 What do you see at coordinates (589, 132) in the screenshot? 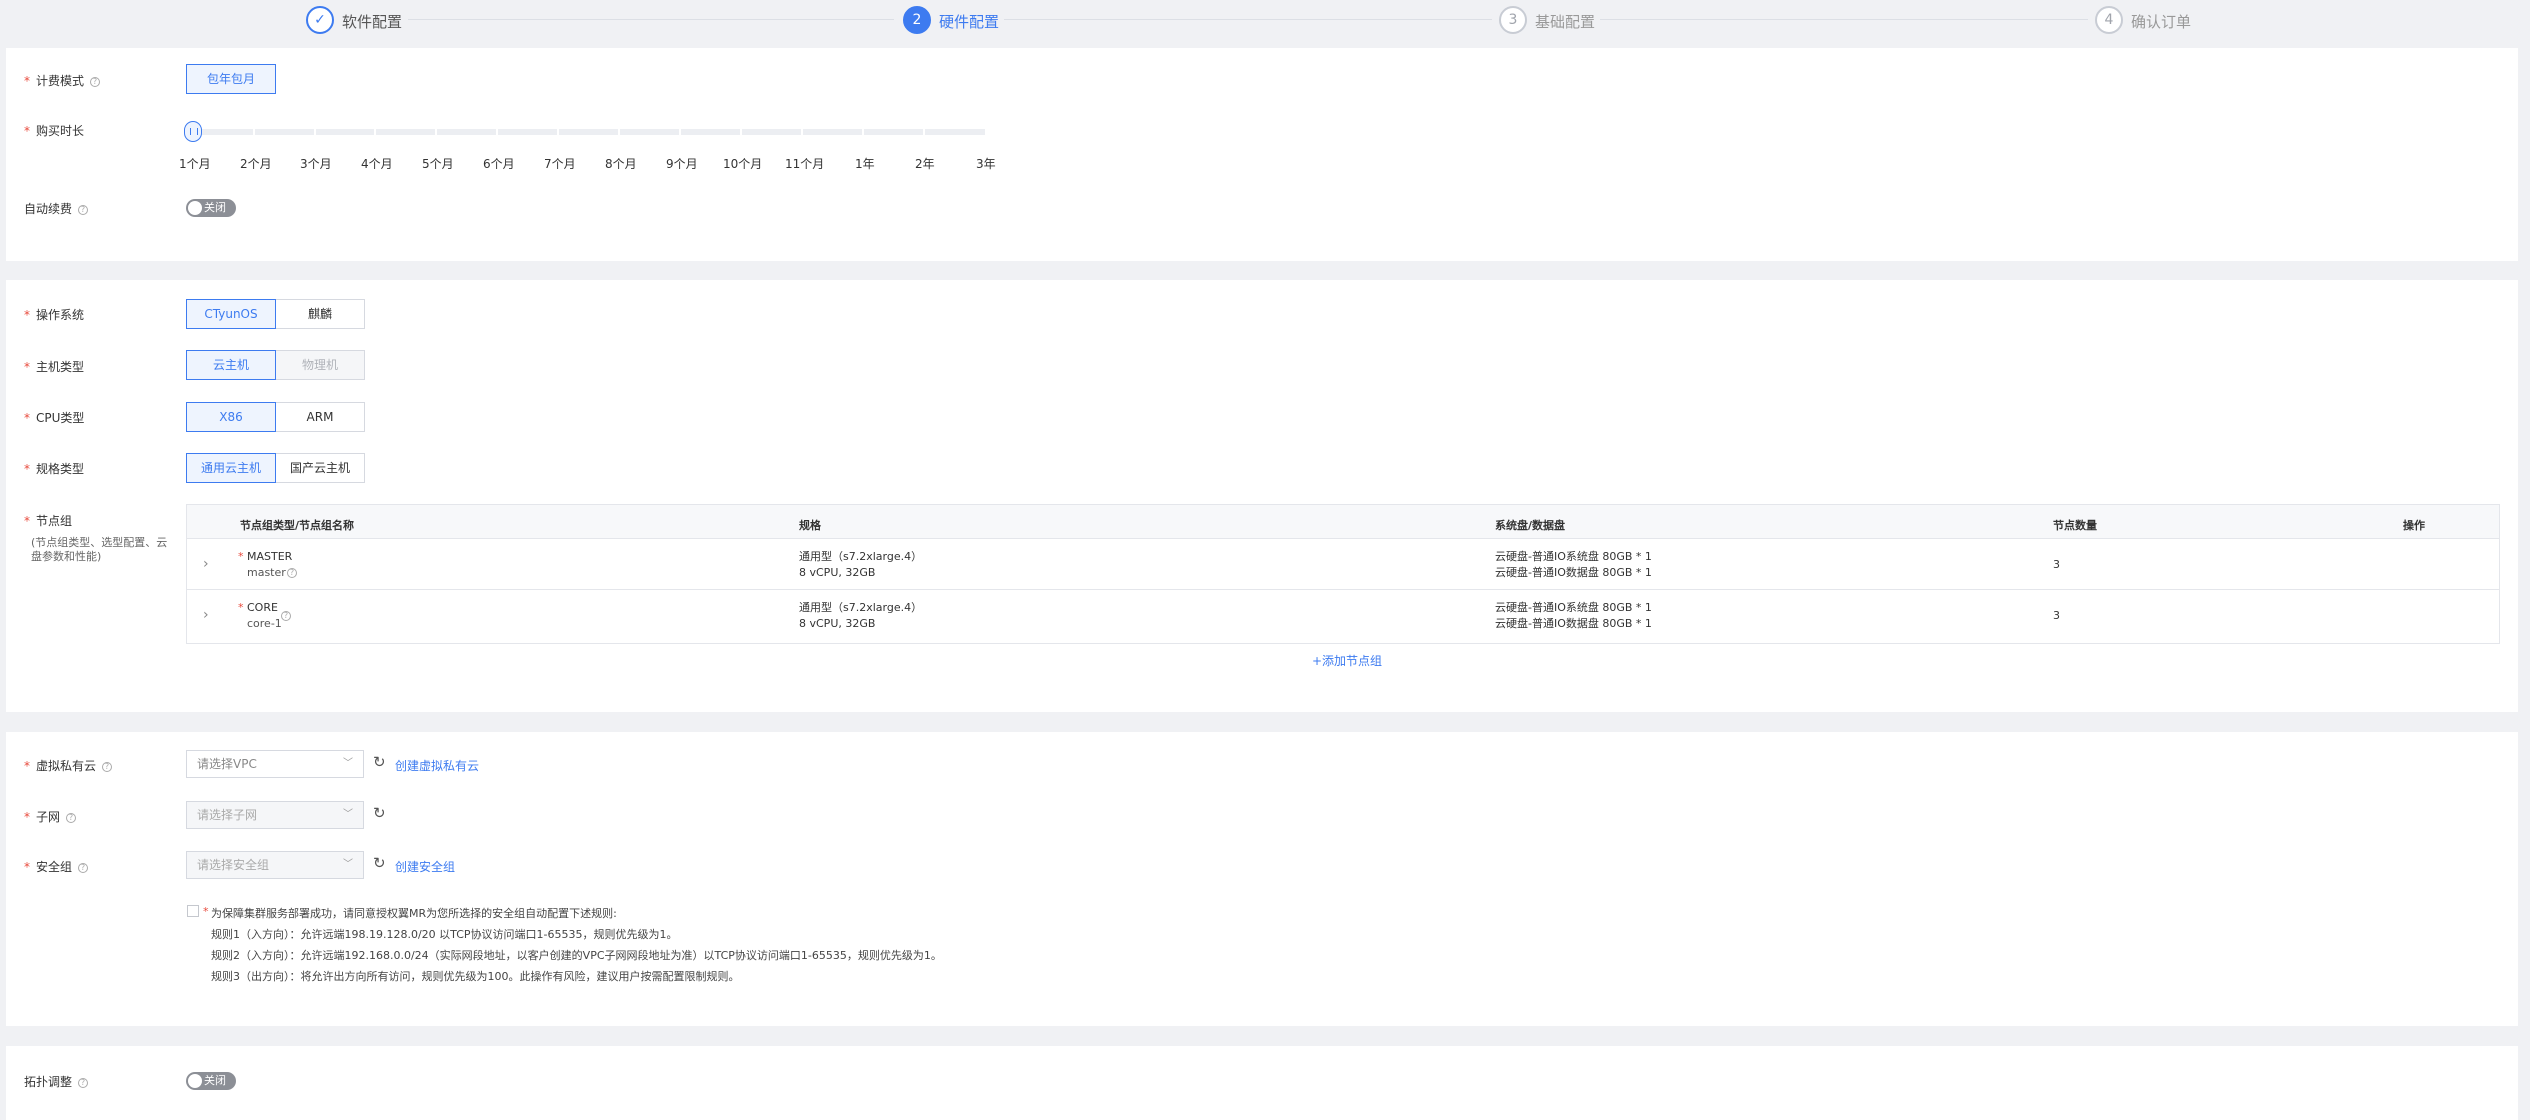
I see `duration-slider-track` at bounding box center [589, 132].